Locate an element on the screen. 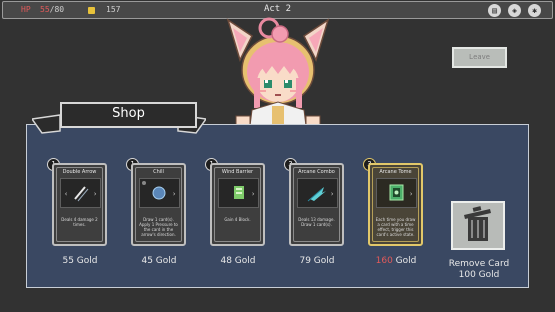 The height and width of the screenshot is (312, 555). card-description: Deals 13 damage. Draw 1 card(s). is located at coordinates (316, 222).